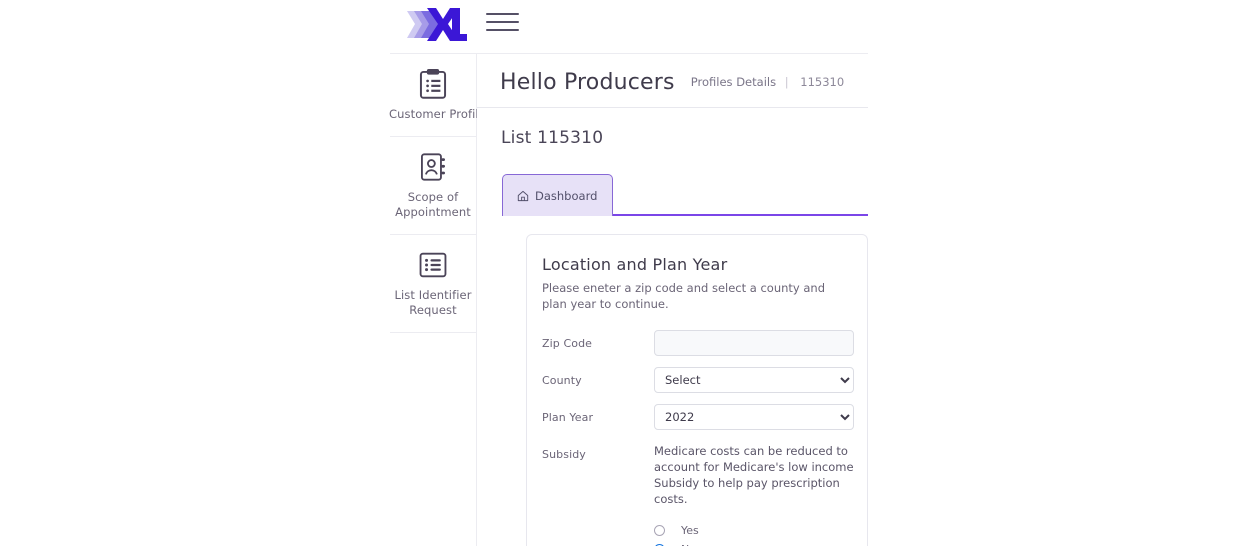 The width and height of the screenshot is (1258, 546). I want to click on county-label: County, so click(562, 380).